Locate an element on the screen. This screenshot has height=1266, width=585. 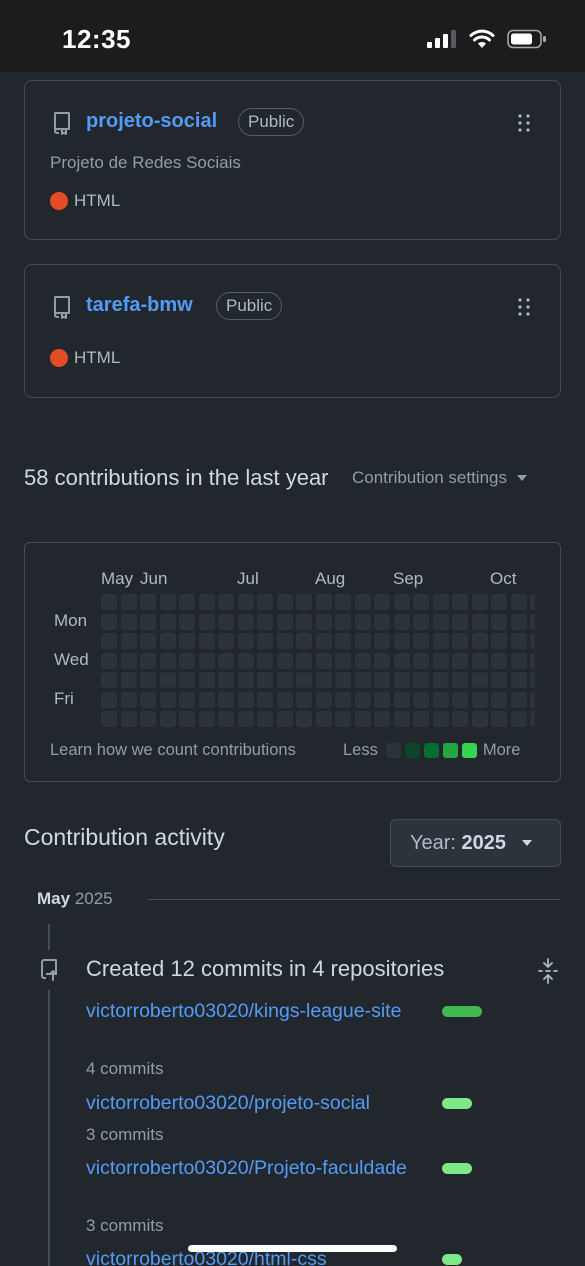
repo-title-link: projeto-social is located at coordinates (151, 121).